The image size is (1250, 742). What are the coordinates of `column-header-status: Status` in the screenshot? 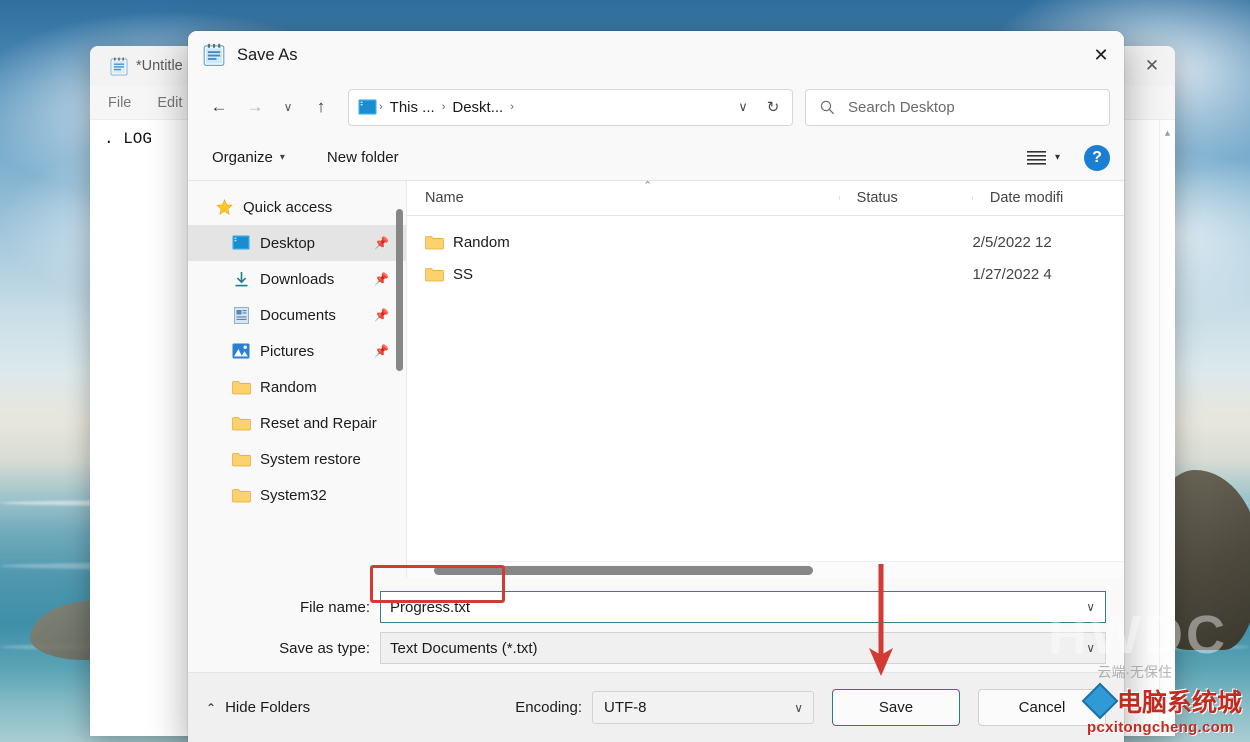 It's located at (905, 198).